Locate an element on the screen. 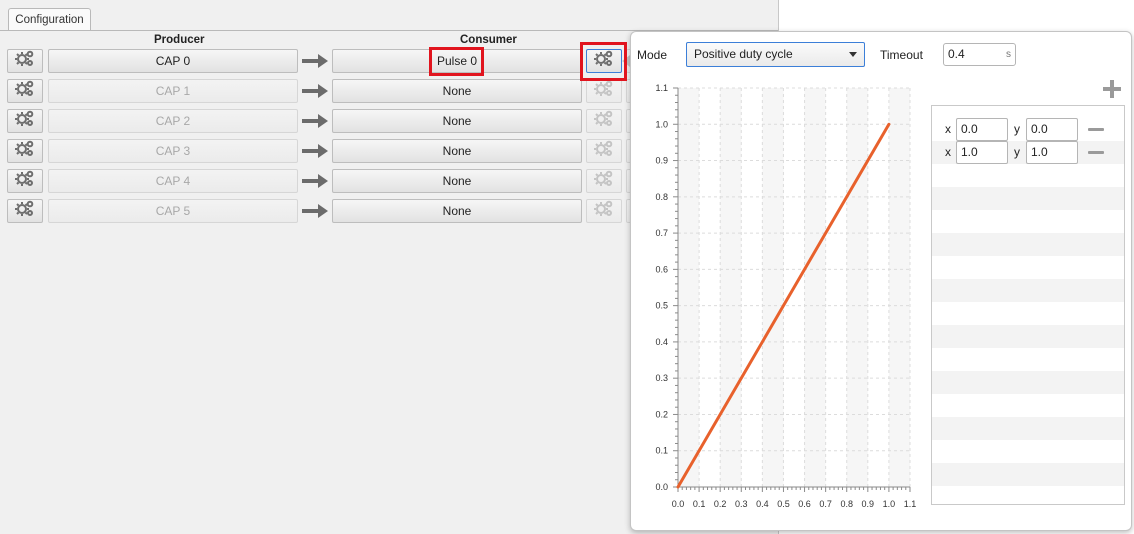 The height and width of the screenshot is (534, 1134). y-tick-label: 0.2 is located at coordinates (661, 414).